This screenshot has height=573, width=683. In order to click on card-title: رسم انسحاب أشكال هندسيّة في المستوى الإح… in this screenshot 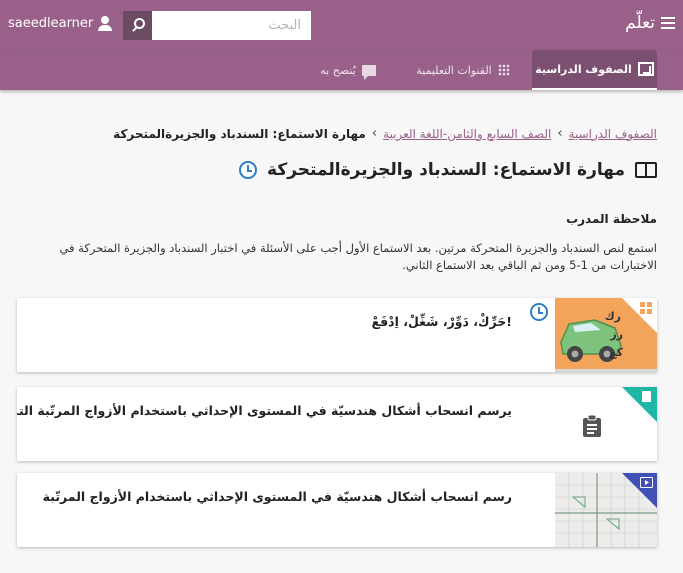, I will do `click(277, 496)`.